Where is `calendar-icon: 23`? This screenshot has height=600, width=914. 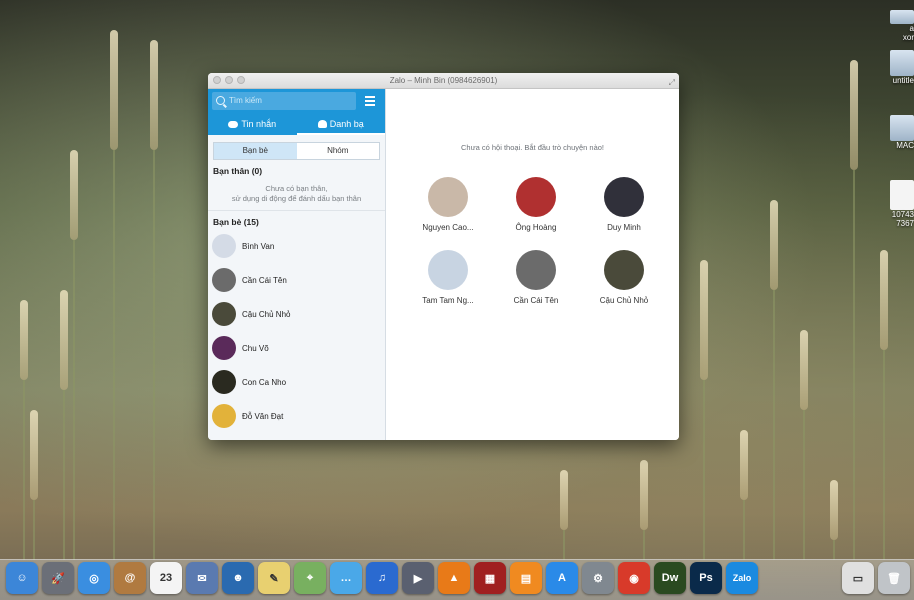 calendar-icon: 23 is located at coordinates (166, 578).